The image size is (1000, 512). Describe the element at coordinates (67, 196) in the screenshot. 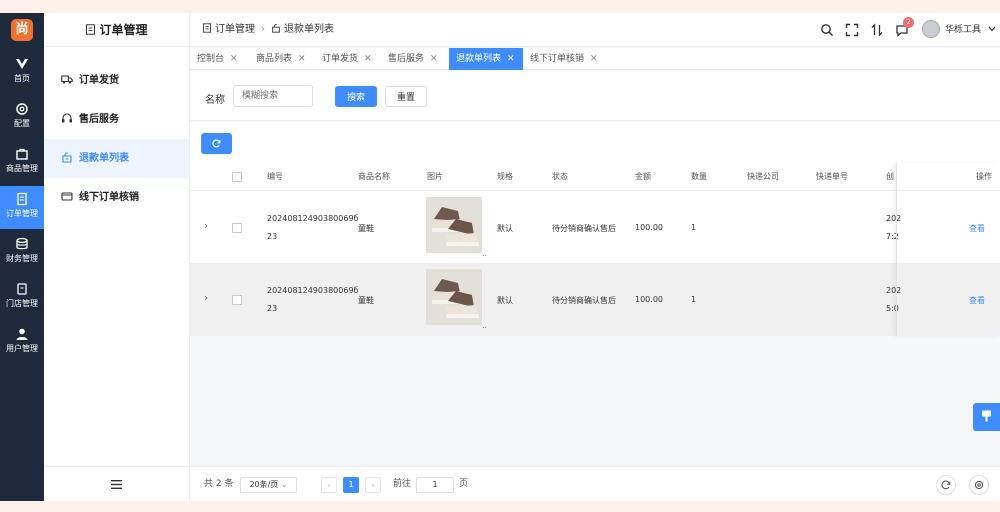

I see `wallet-icon` at that location.